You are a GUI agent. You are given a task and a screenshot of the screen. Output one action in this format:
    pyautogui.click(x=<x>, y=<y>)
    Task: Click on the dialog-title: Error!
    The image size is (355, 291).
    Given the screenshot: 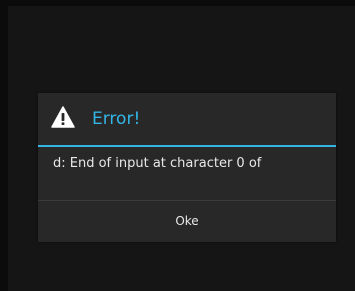 What is the action you would take?
    pyautogui.click(x=116, y=119)
    